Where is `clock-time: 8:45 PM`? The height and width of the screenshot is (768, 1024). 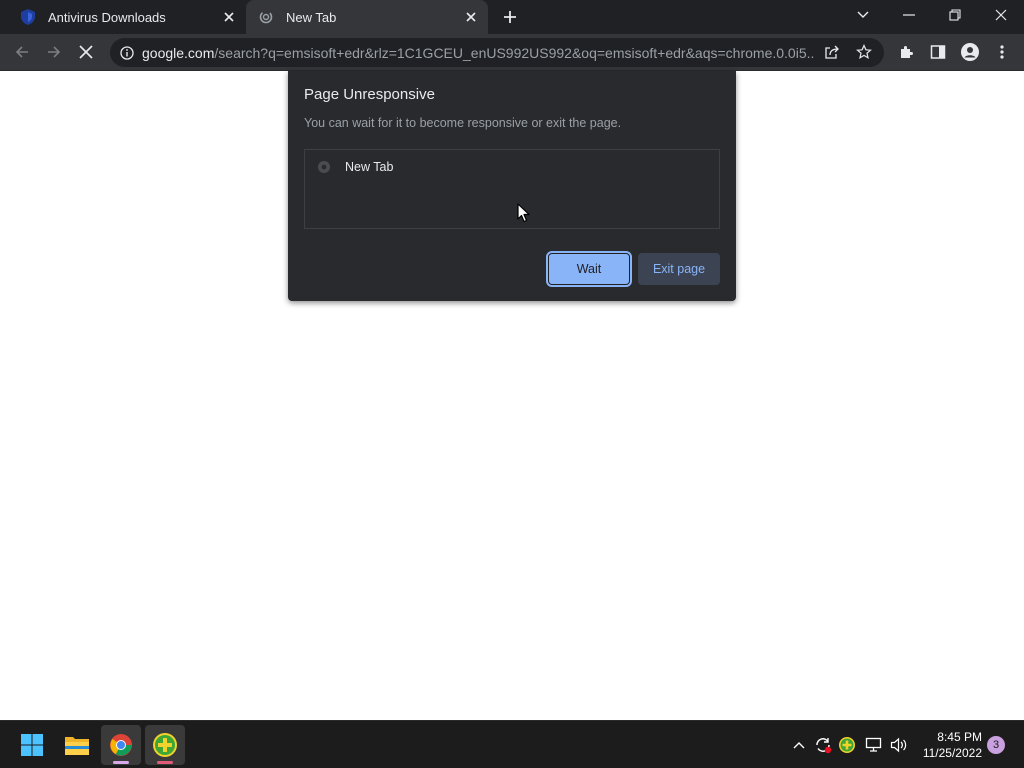 clock-time: 8:45 PM is located at coordinates (959, 737).